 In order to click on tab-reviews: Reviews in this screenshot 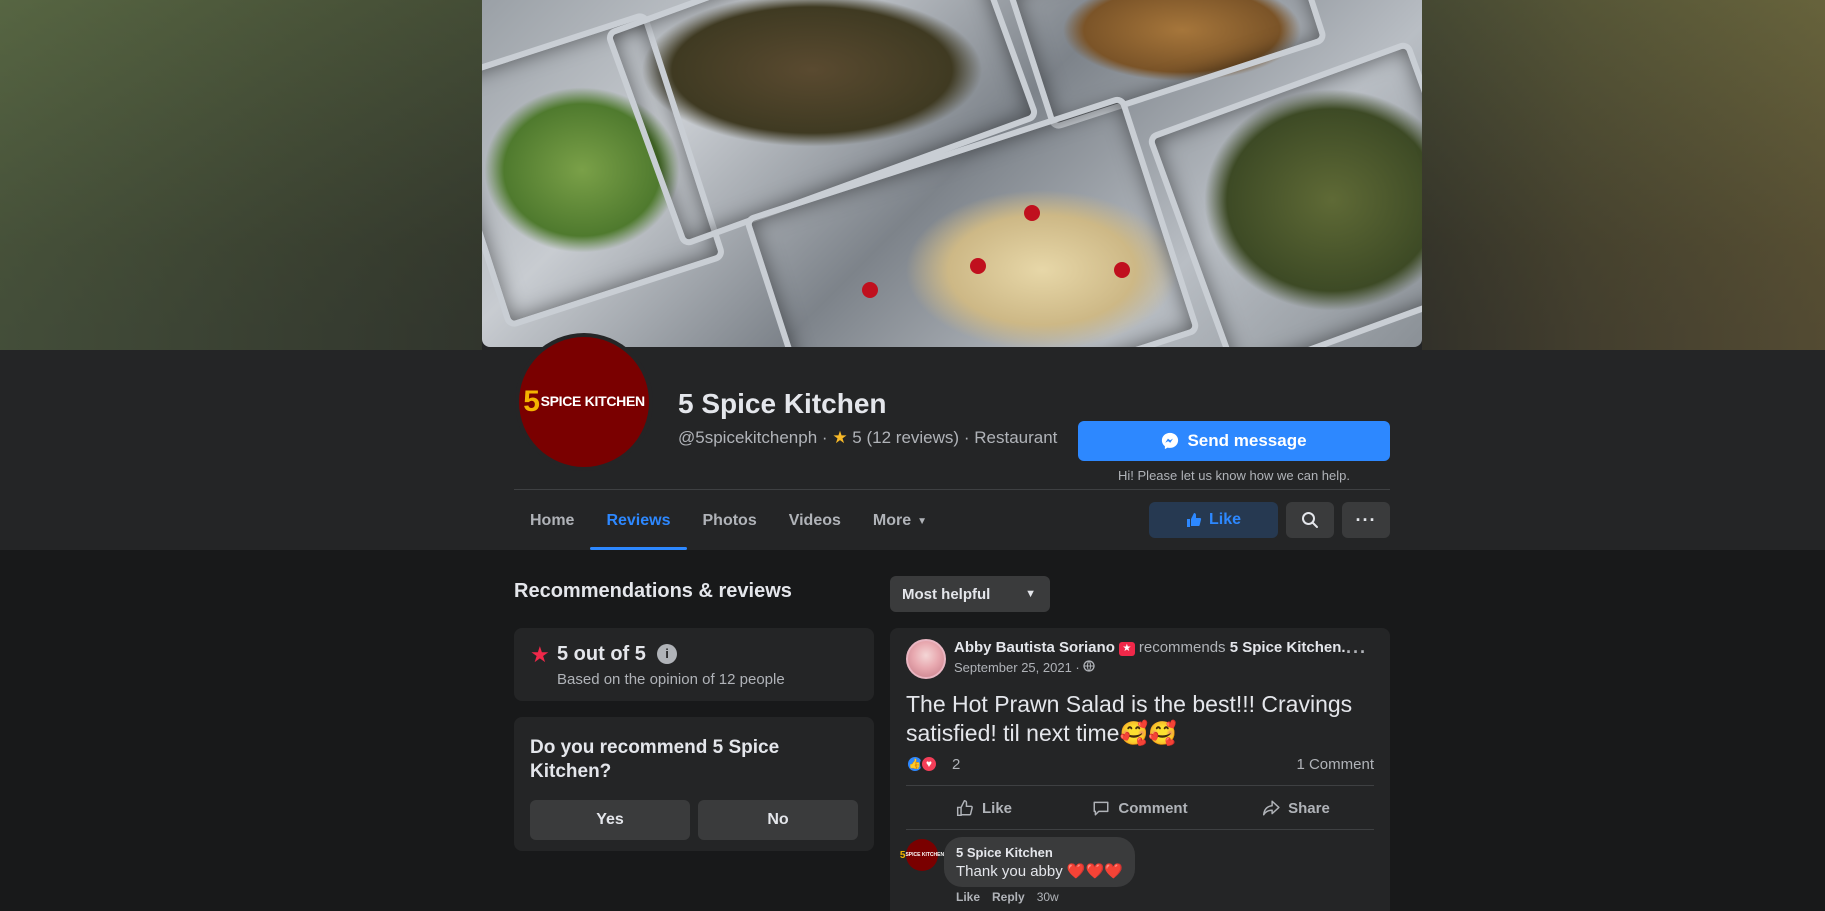, I will do `click(638, 521)`.